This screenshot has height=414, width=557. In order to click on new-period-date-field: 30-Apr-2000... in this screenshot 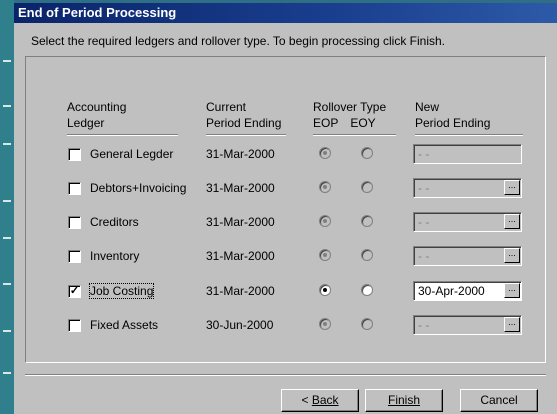, I will do `click(467, 291)`.